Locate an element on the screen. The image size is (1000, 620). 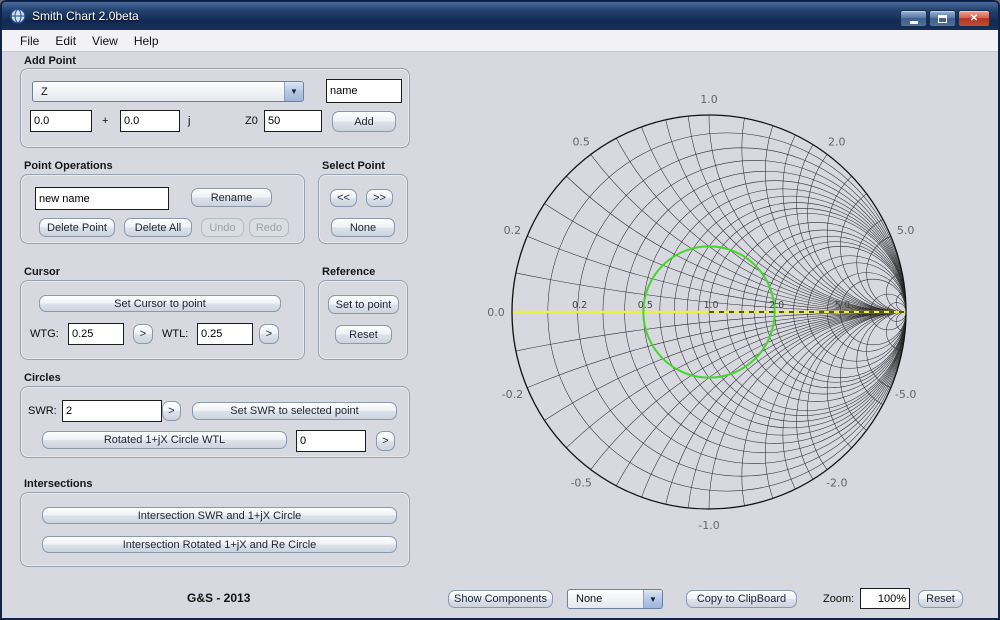
wtl-apply-button: > is located at coordinates (269, 334).